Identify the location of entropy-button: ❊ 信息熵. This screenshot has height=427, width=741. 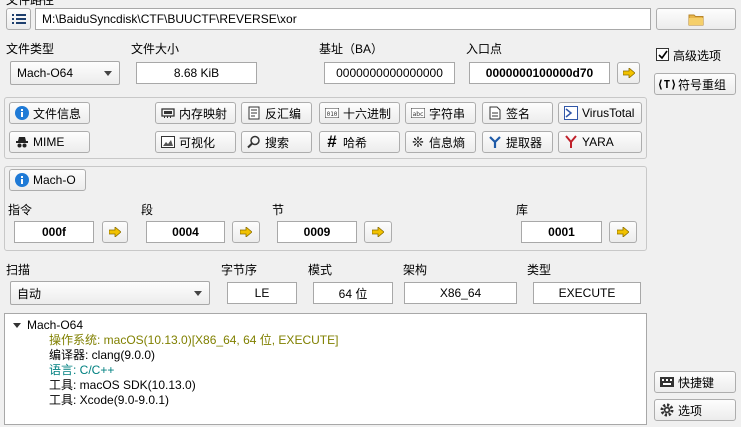
(440, 142).